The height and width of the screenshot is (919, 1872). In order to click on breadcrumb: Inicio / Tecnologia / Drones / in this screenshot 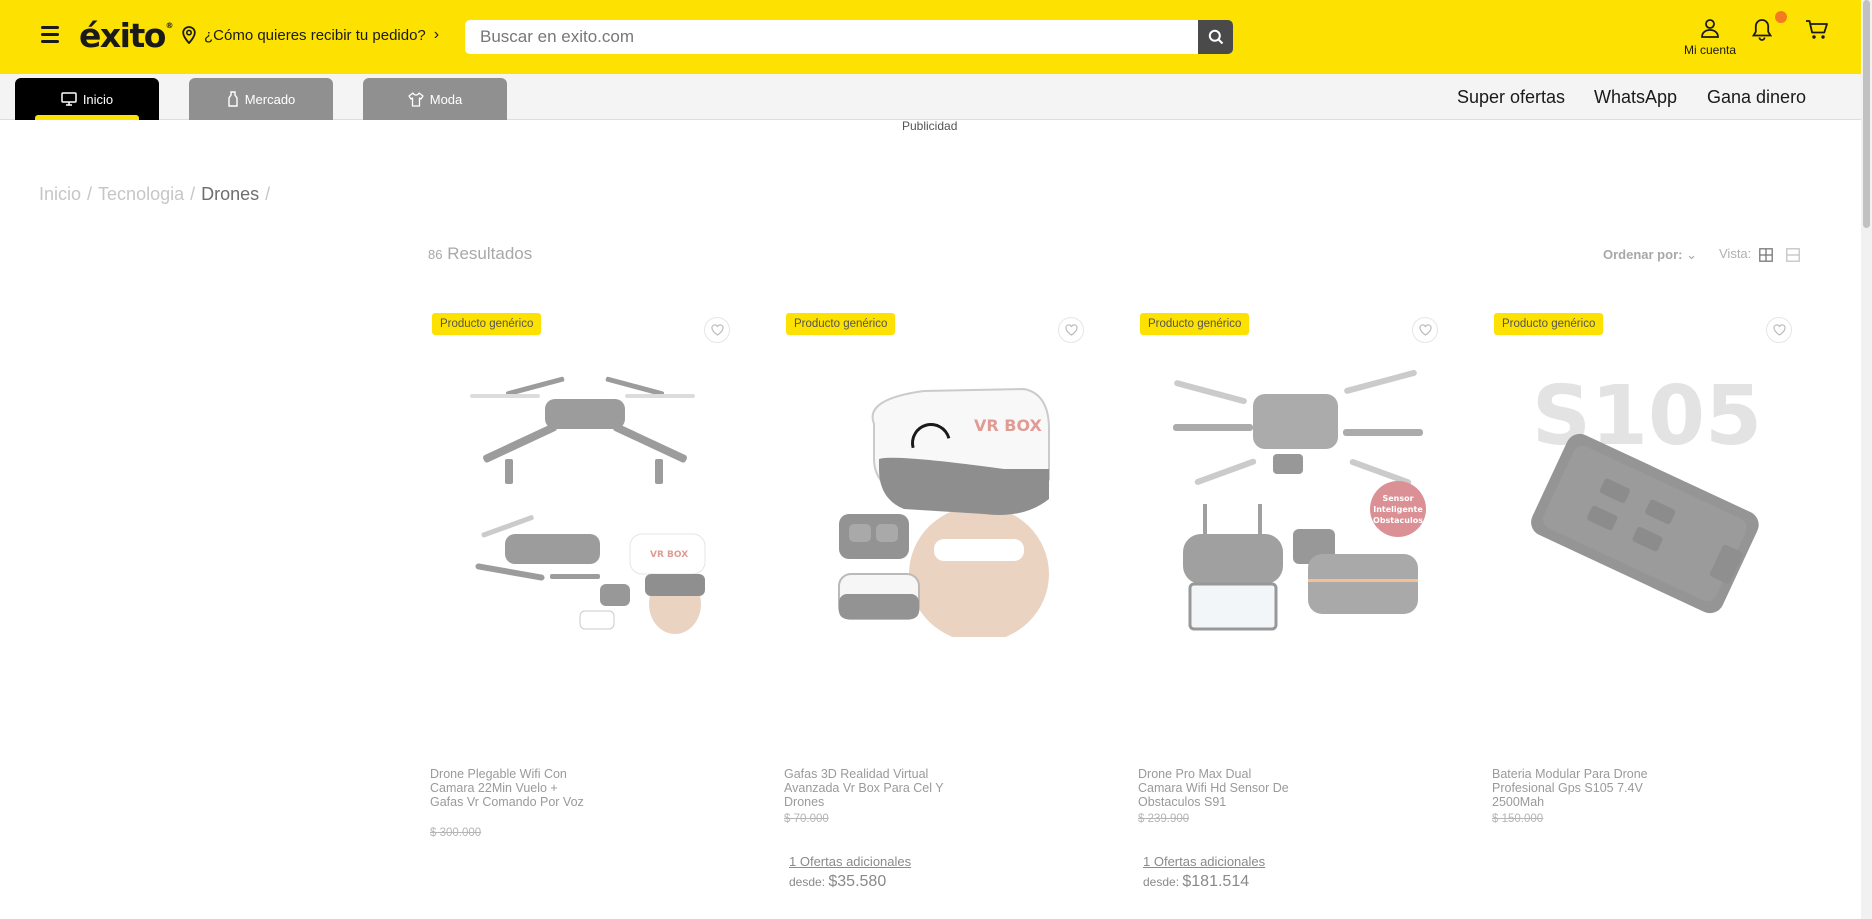, I will do `click(155, 194)`.